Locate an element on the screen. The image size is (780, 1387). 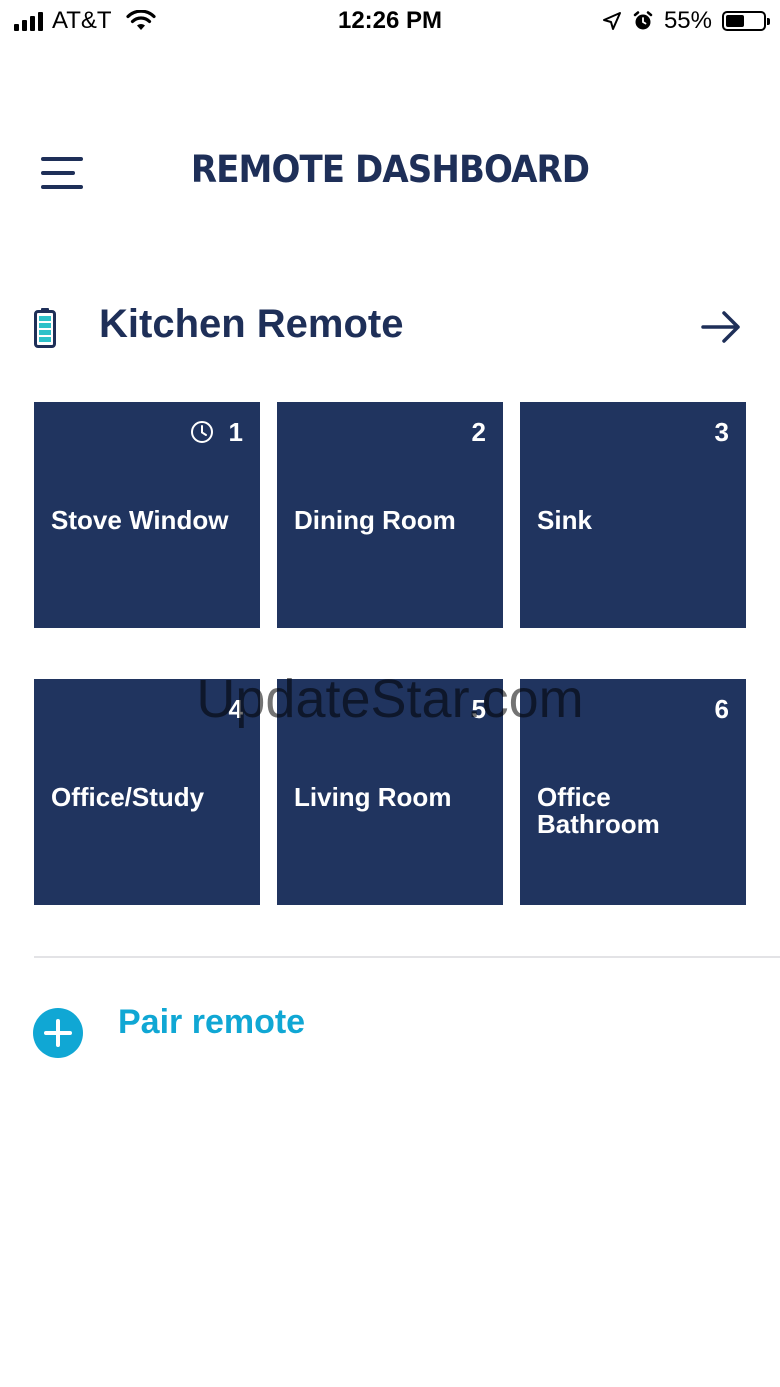
plus-circle-icon is located at coordinates (58, 1033).